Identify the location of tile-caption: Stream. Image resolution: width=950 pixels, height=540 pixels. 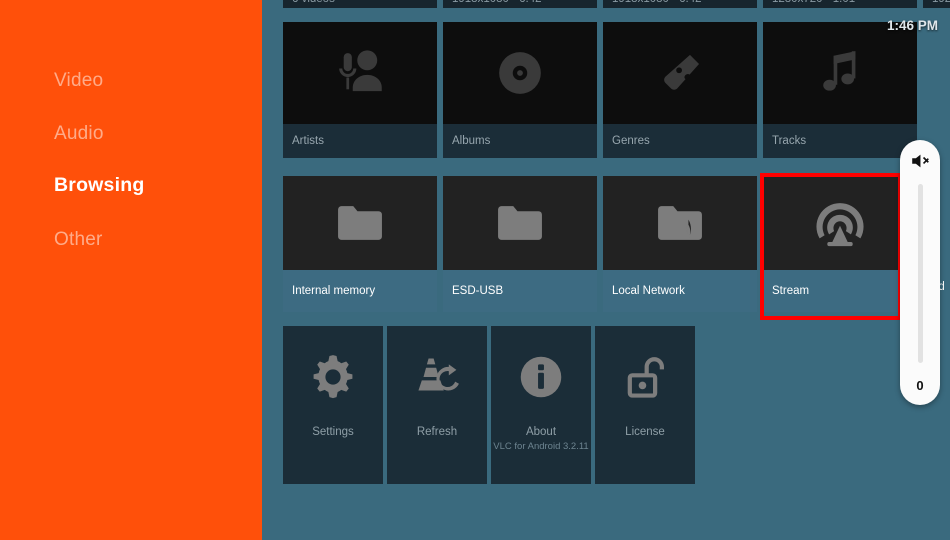
(840, 291).